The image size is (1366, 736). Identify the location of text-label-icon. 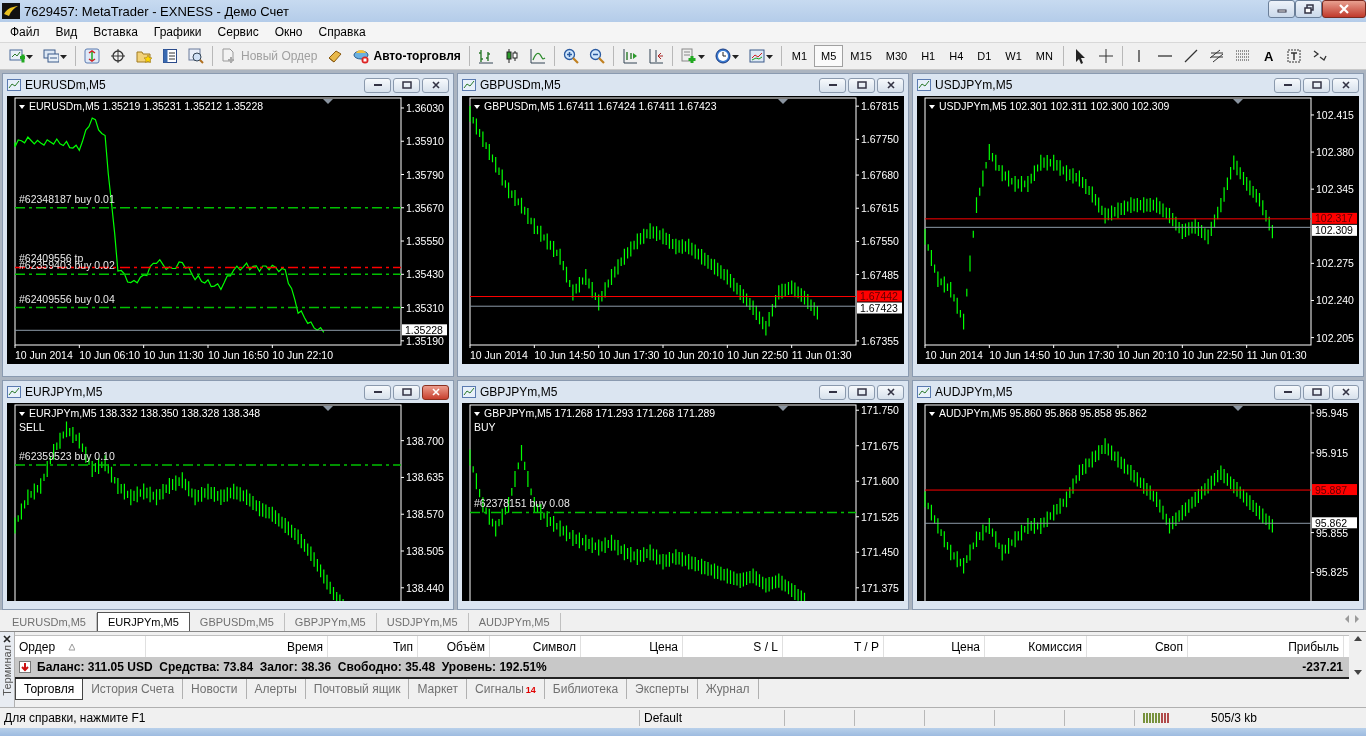
(1294, 56).